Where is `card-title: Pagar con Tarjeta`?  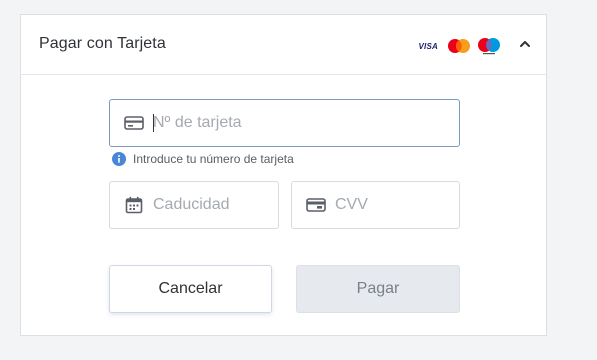
card-title: Pagar con Tarjeta is located at coordinates (102, 43).